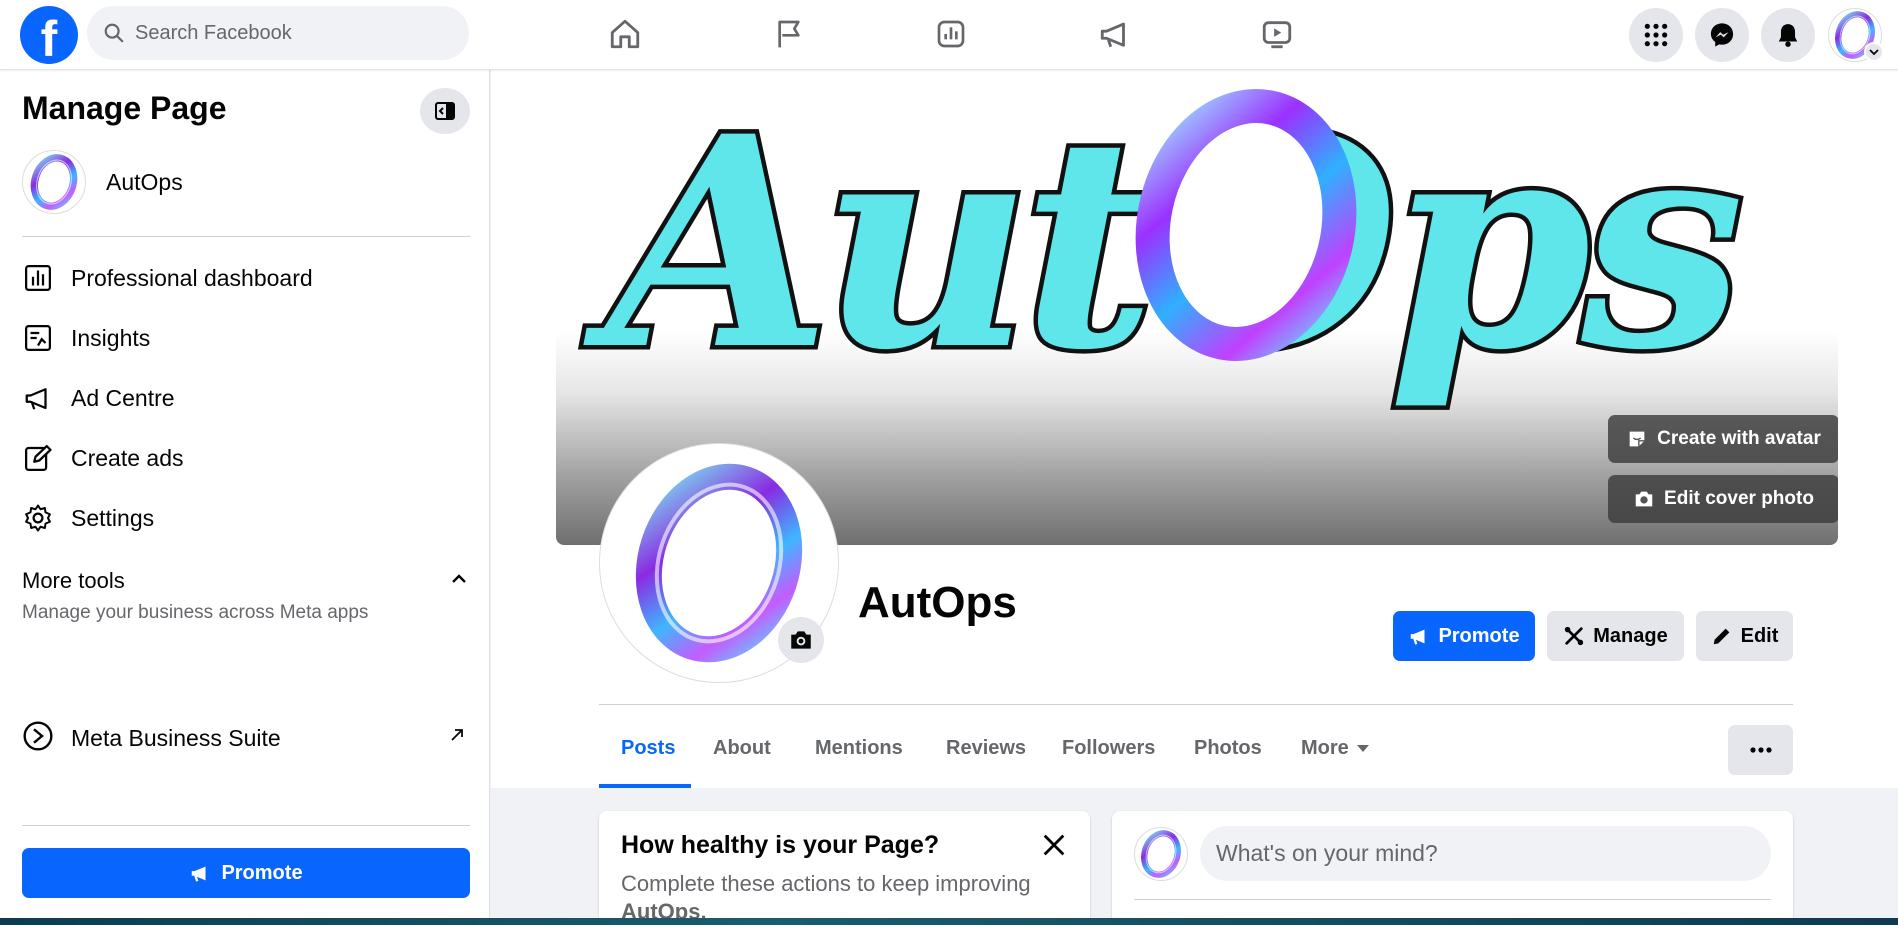  What do you see at coordinates (457, 735) in the screenshot?
I see `external-link-arrow-icon` at bounding box center [457, 735].